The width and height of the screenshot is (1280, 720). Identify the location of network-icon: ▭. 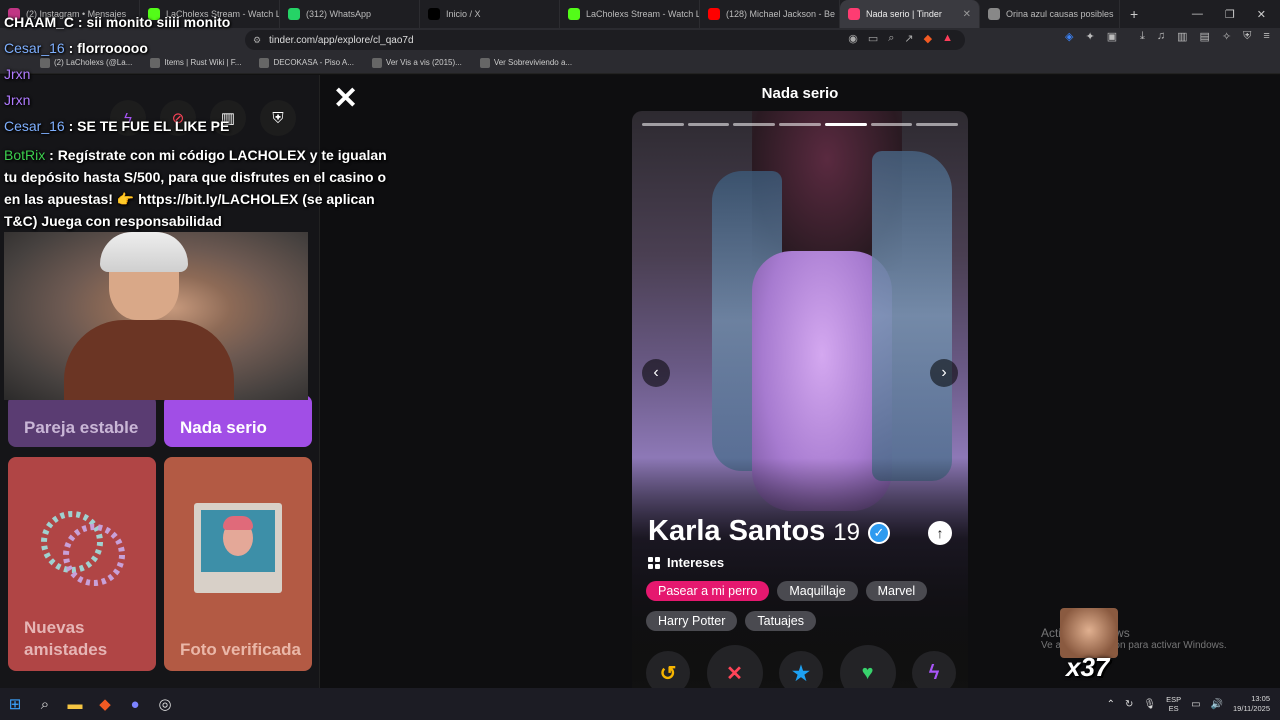
(1195, 704).